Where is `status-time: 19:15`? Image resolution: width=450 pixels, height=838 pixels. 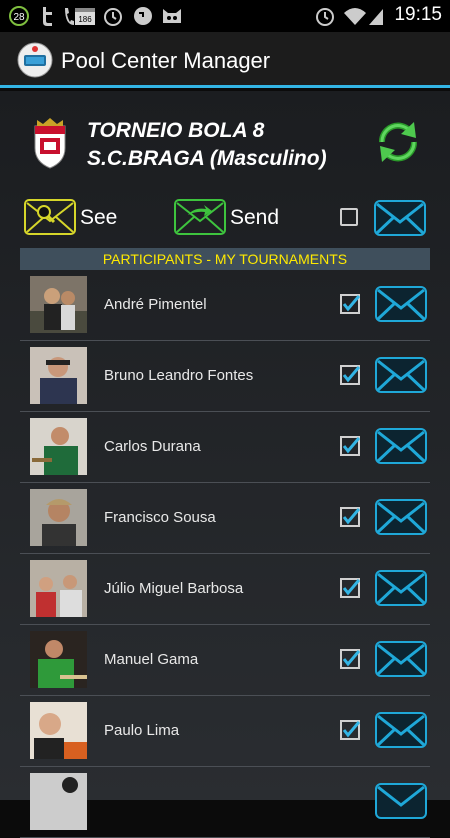
status-time: 19:15 is located at coordinates (418, 14).